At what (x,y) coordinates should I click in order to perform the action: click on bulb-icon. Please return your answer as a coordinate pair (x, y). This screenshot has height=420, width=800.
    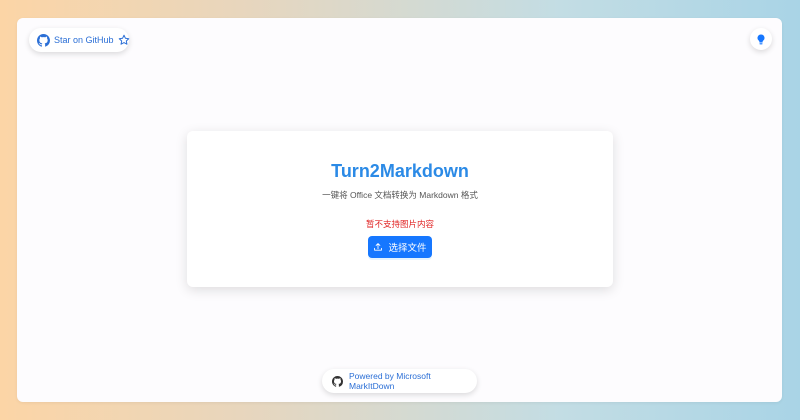
    Looking at the image, I should click on (761, 39).